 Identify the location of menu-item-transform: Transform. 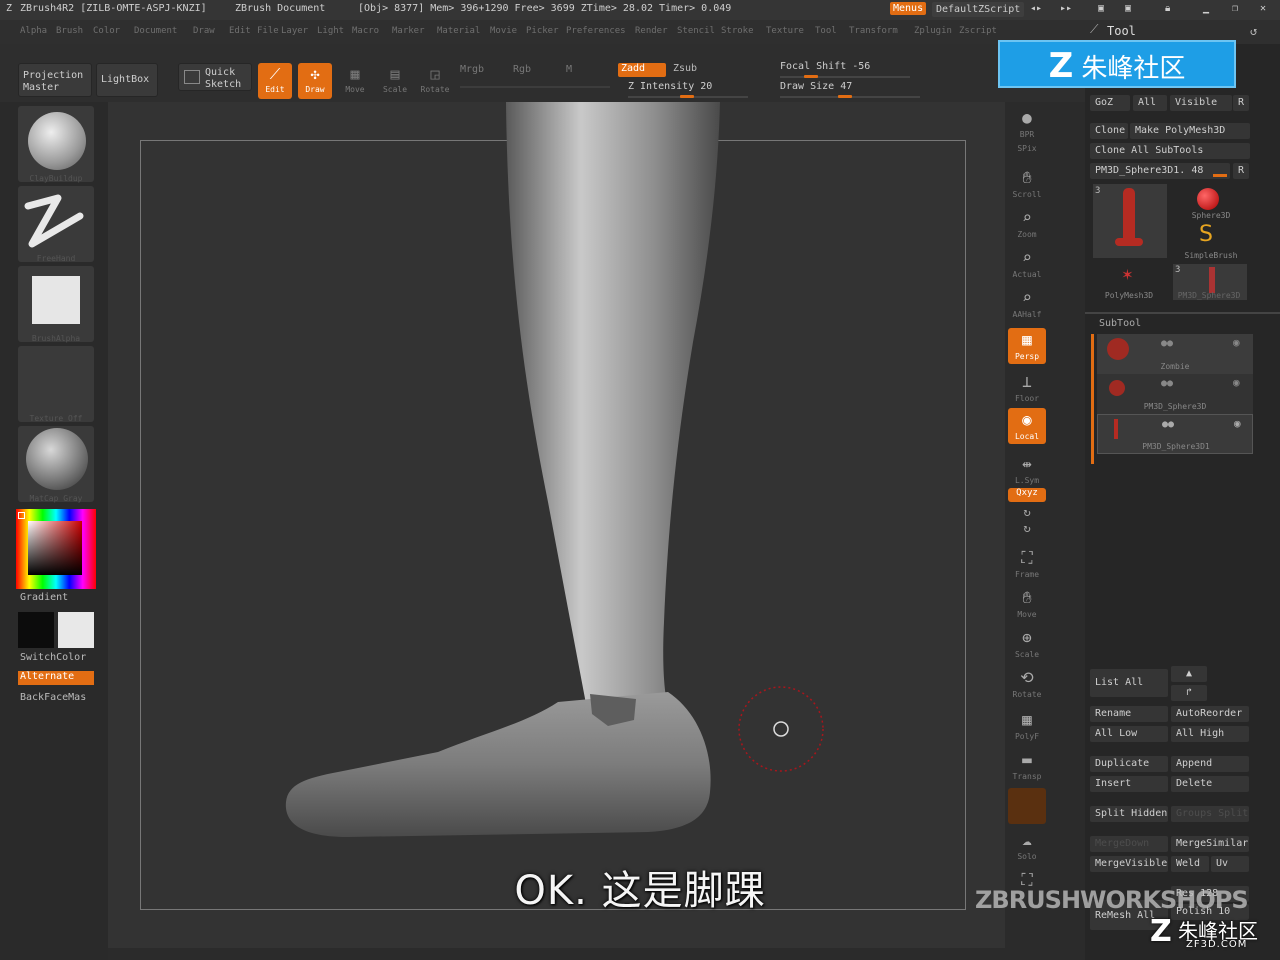
(873, 31).